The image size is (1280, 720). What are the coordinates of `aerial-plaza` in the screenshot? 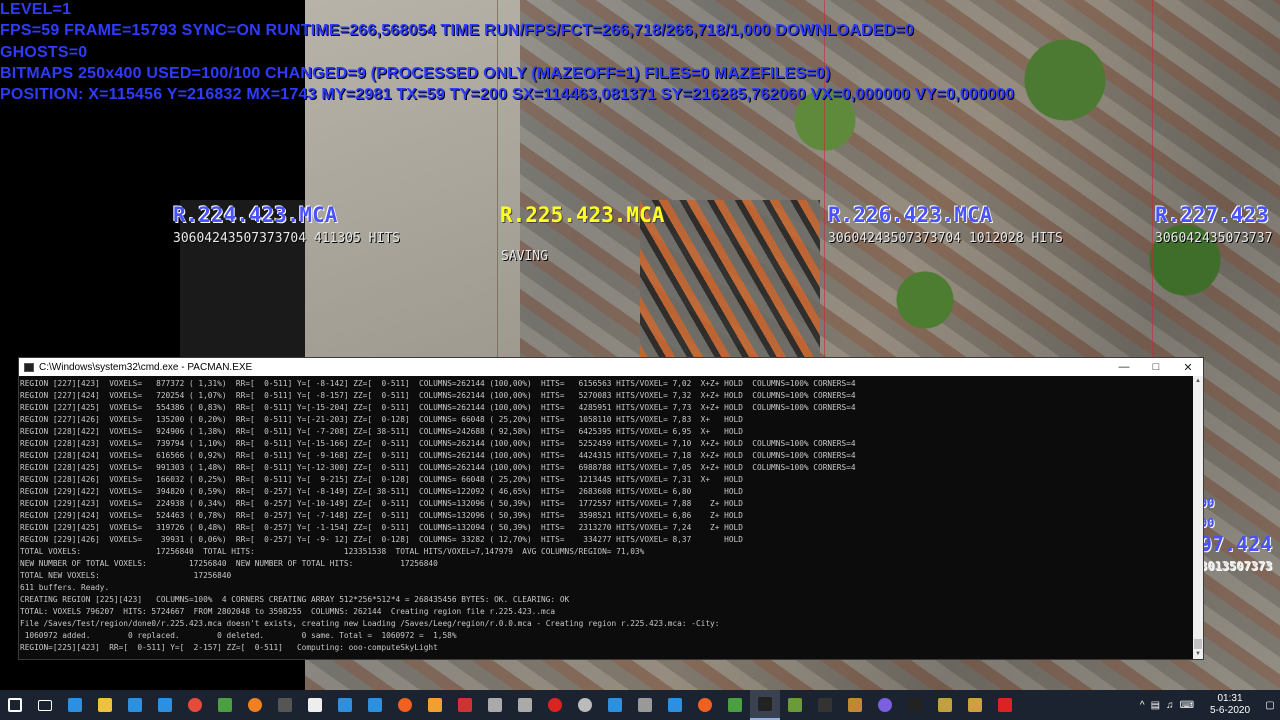 It's located at (412, 180).